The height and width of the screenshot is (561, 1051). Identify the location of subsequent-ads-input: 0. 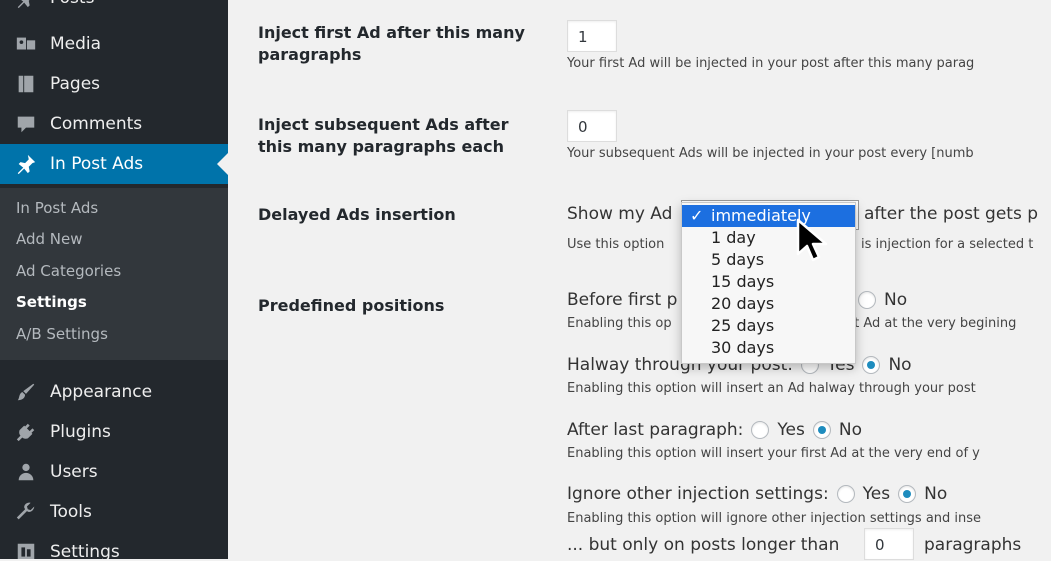
(592, 126).